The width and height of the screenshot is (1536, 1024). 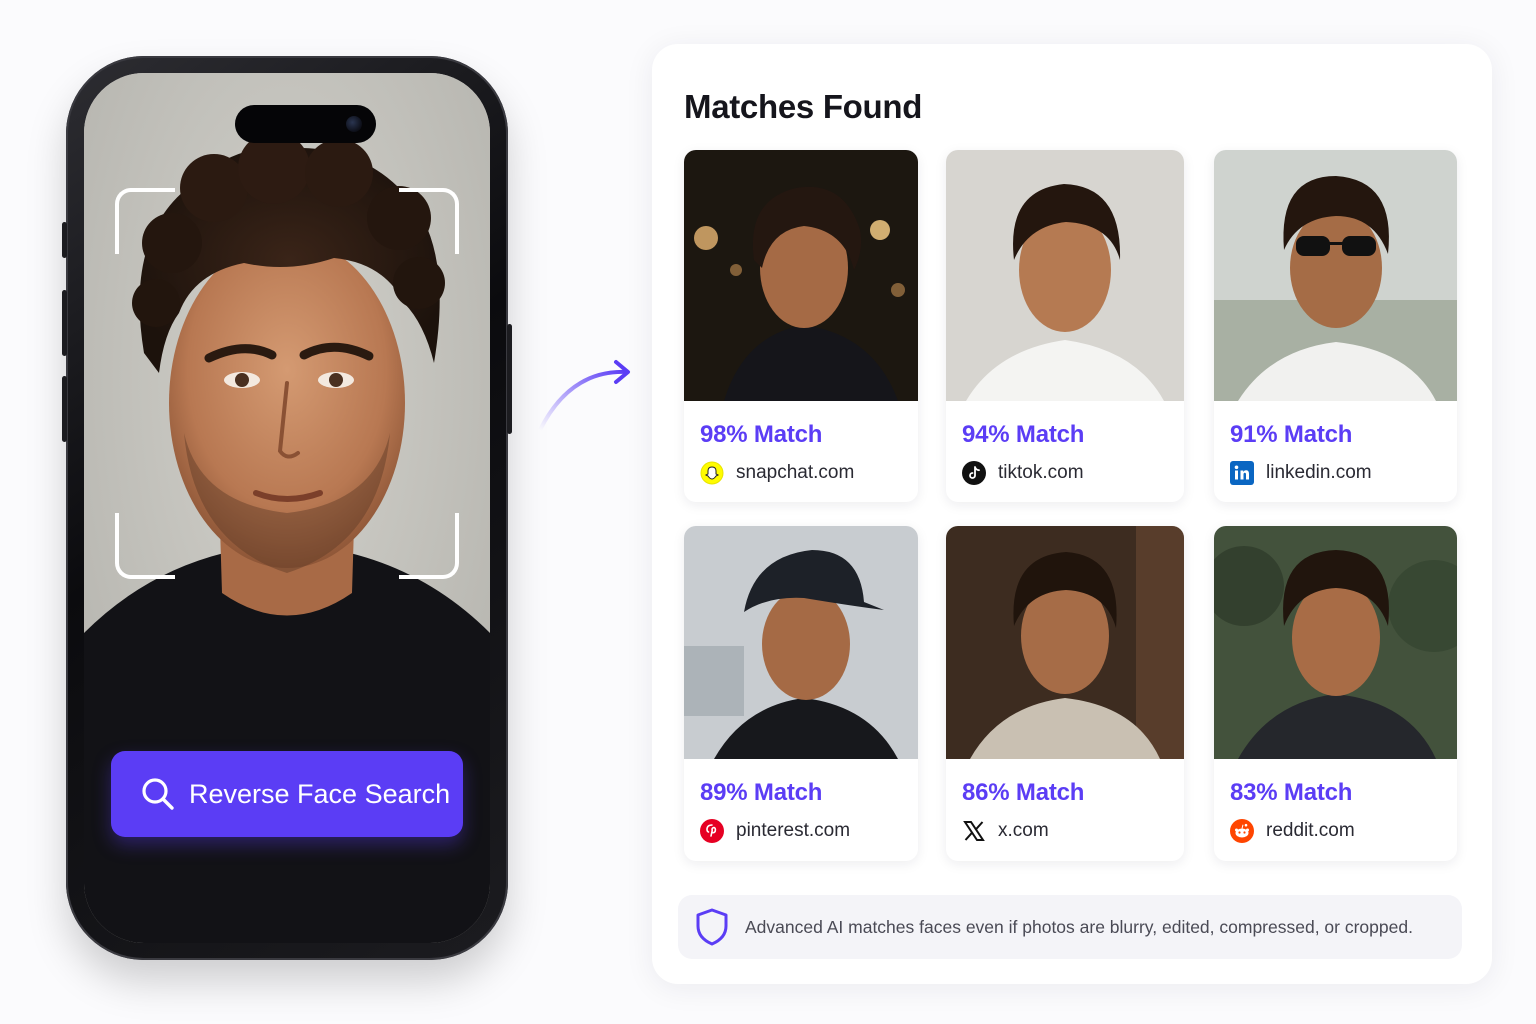 I want to click on reverse-face-search-button: Reverse Face Search, so click(x=287, y=794).